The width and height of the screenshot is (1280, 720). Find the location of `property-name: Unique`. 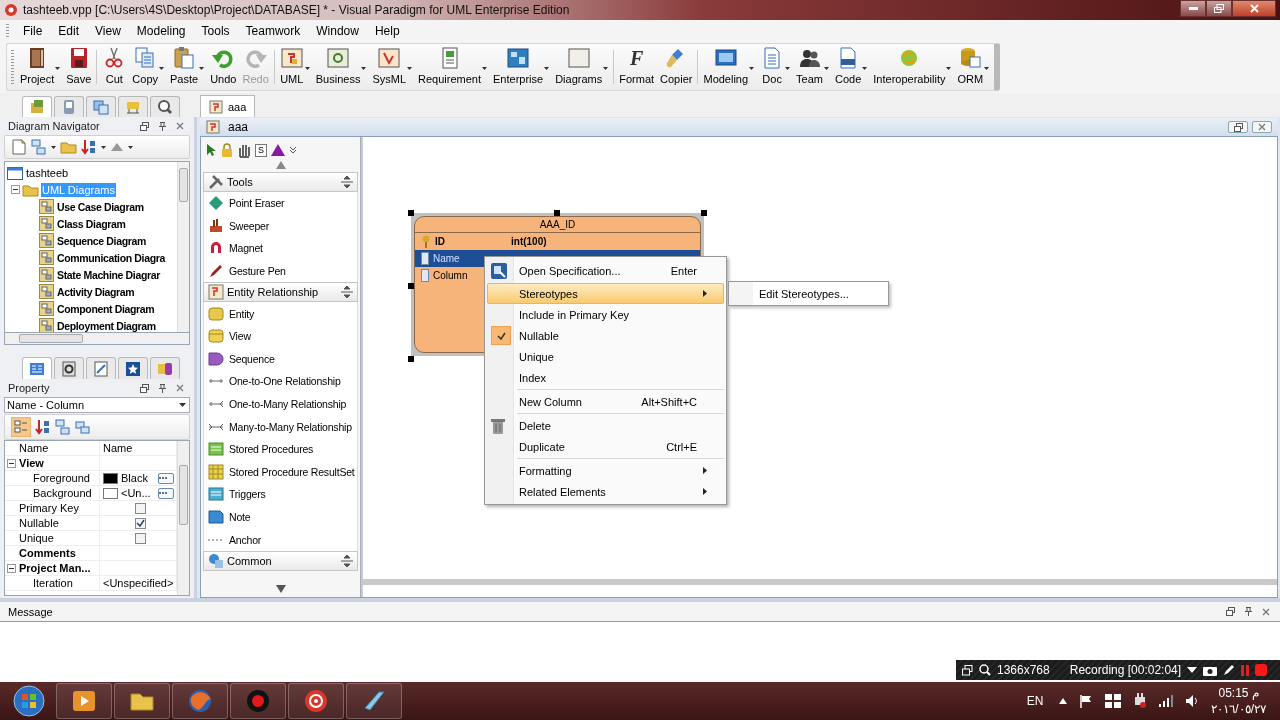

property-name: Unique is located at coordinates (36, 538).